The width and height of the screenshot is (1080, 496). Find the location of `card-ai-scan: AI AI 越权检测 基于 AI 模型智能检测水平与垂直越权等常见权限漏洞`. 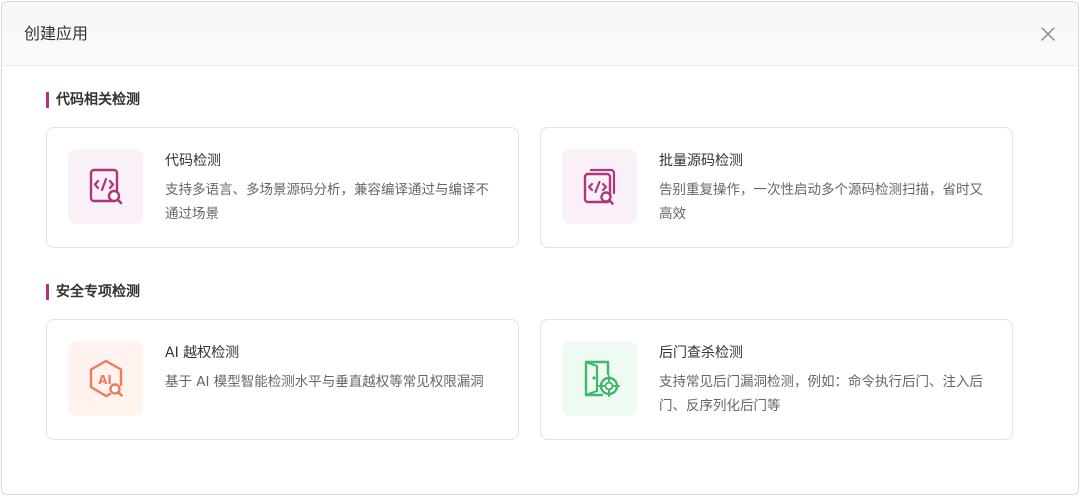

card-ai-scan: AI AI 越权检测 基于 AI 模型智能检测水平与垂直越权等常见权限漏洞 is located at coordinates (282, 379).